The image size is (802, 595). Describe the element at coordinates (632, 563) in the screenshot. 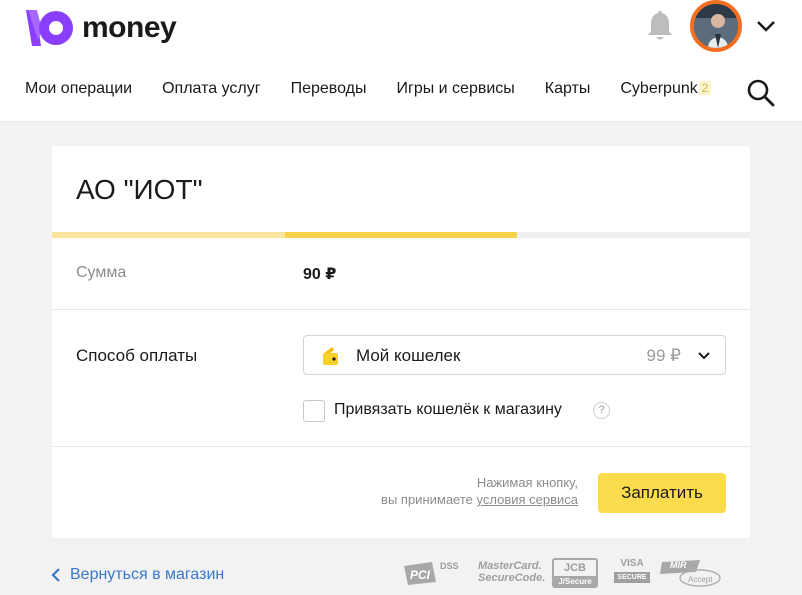

I see `visa-line1: VISA` at that location.